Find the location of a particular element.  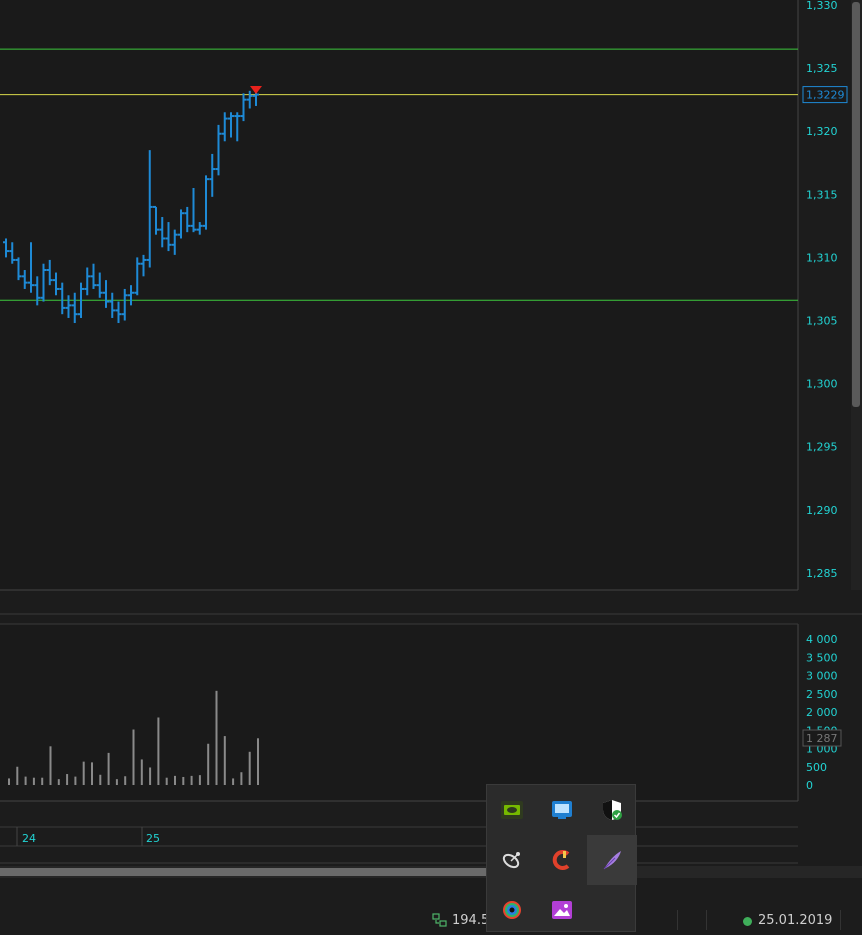

tray-icon-feather is located at coordinates (612, 860).